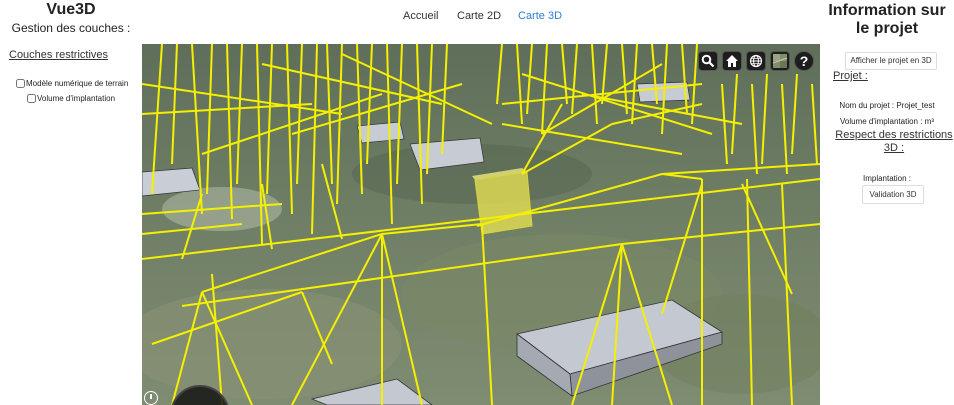 The image size is (954, 405). I want to click on projet-link: Projet :, so click(850, 76).